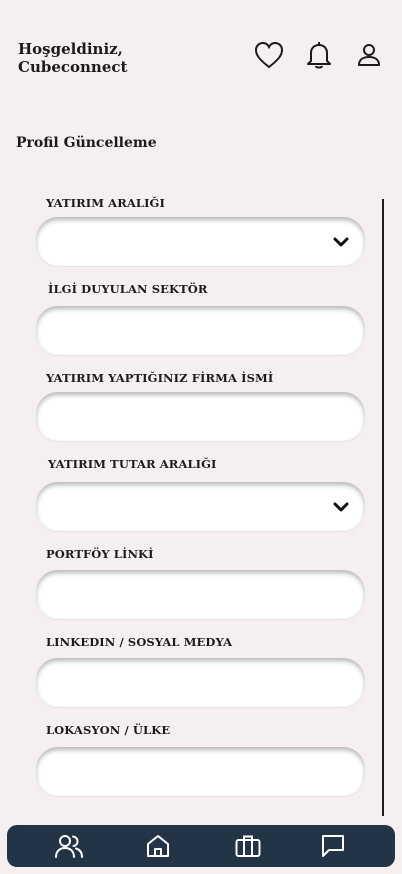 The image size is (402, 874). I want to click on invested-company-label: YATIRIM YAPTIĞINIZ FİRMA İSMİ, so click(160, 378).